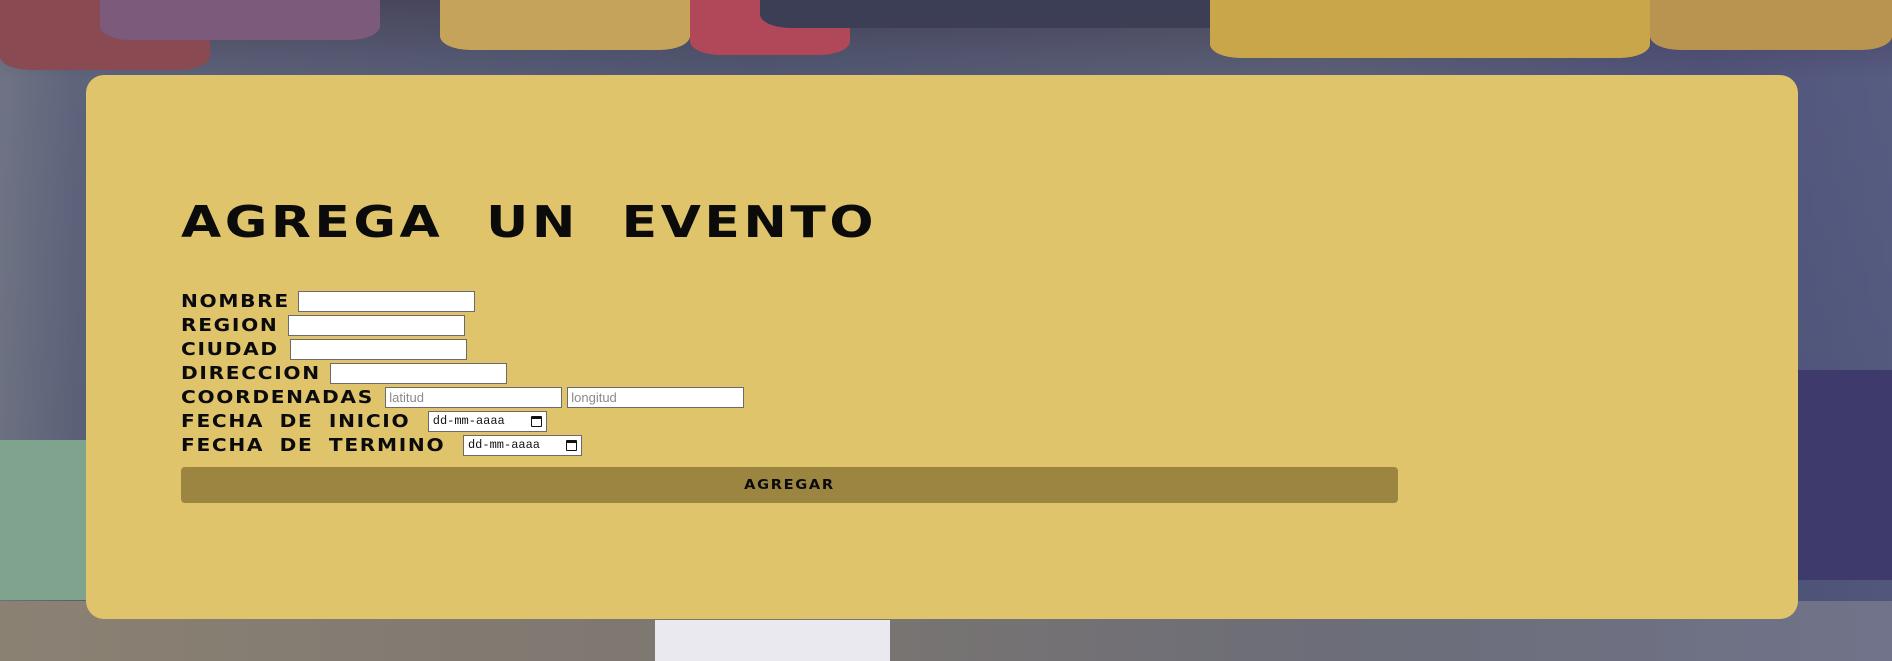  What do you see at coordinates (503, 445) in the screenshot?
I see `fecha-termino-placeholder: dd-mm-aaaa` at bounding box center [503, 445].